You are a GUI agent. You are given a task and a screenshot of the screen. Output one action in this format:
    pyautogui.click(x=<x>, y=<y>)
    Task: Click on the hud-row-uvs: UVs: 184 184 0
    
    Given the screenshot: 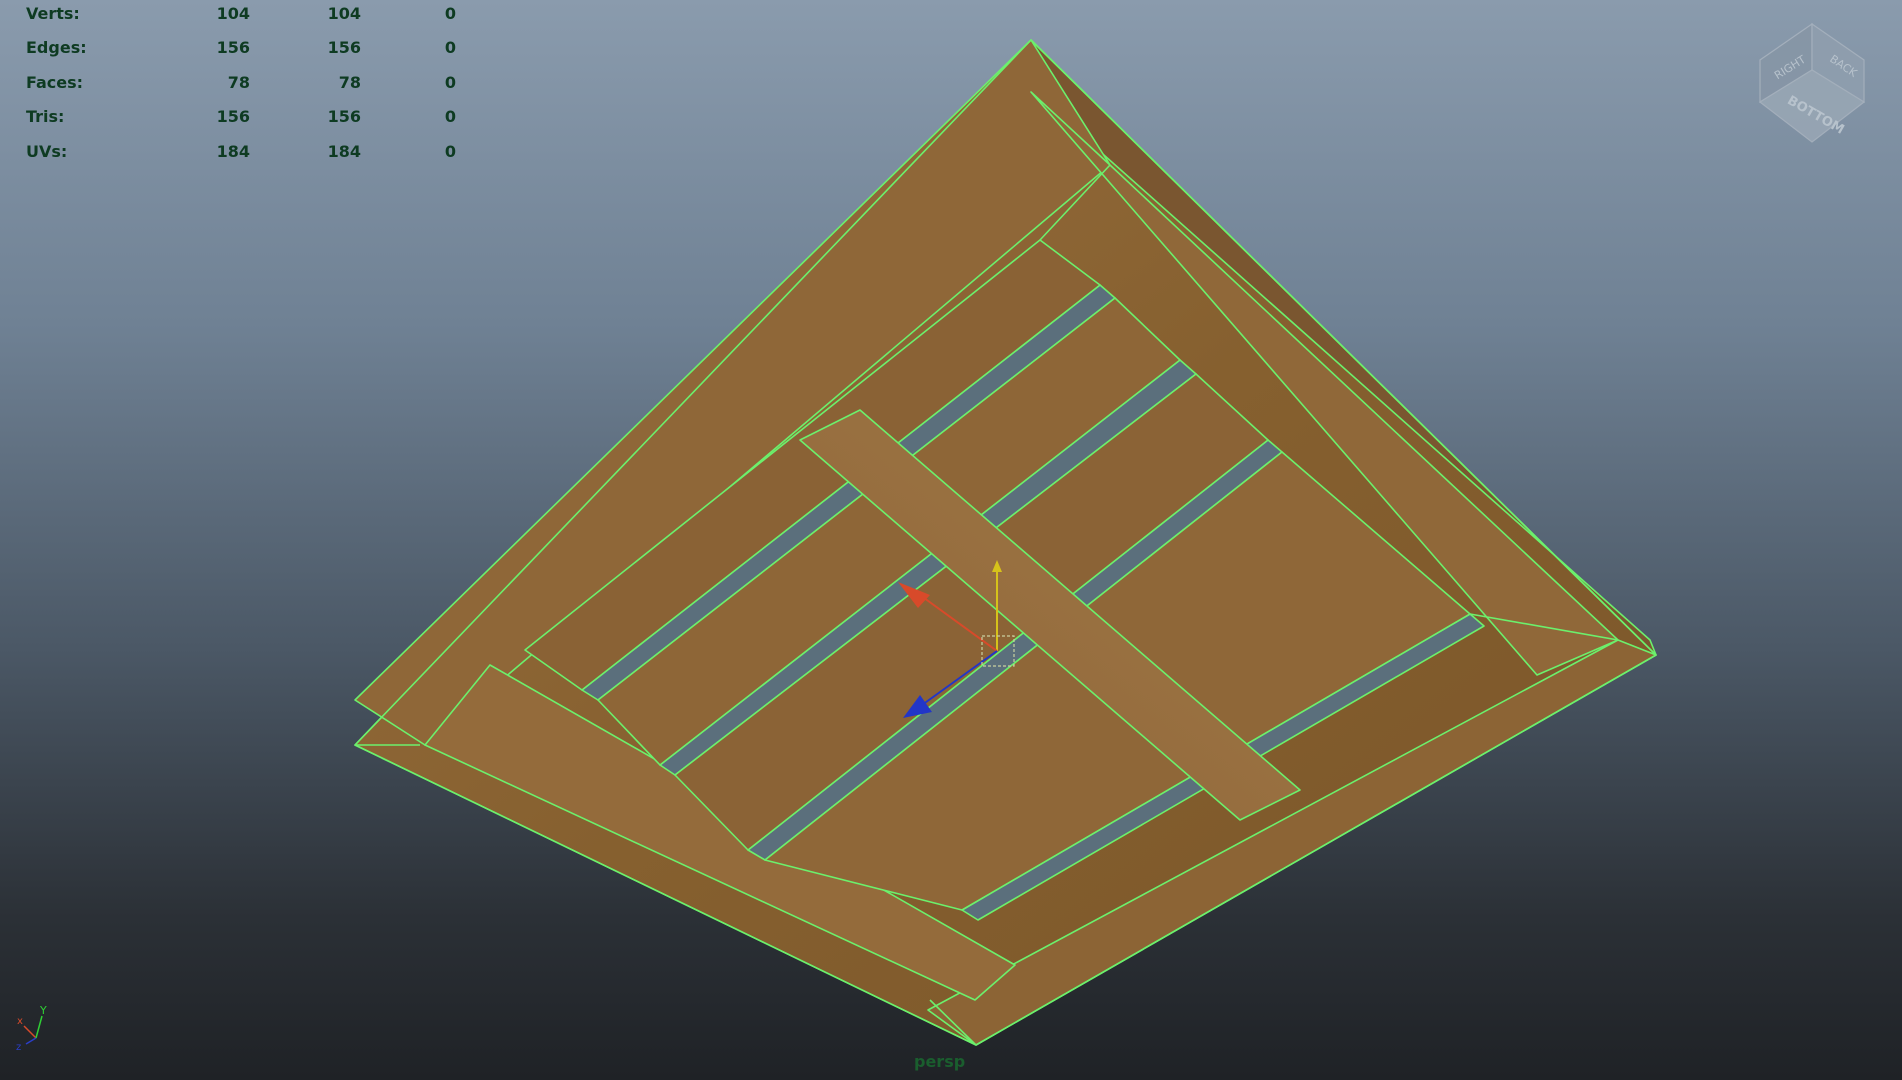 What is the action you would take?
    pyautogui.click(x=241, y=159)
    